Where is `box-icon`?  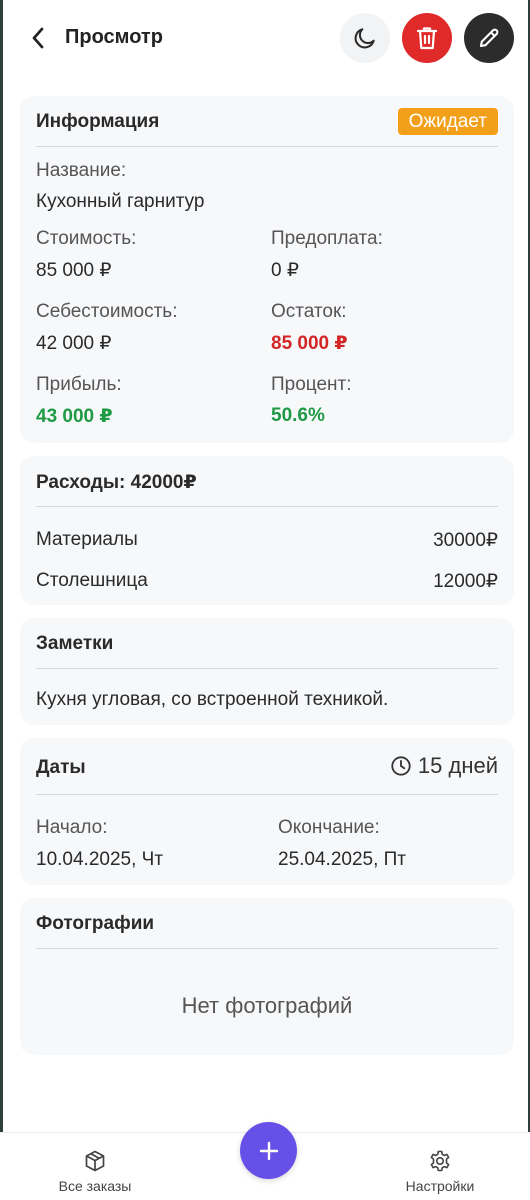
box-icon is located at coordinates (95, 1161).